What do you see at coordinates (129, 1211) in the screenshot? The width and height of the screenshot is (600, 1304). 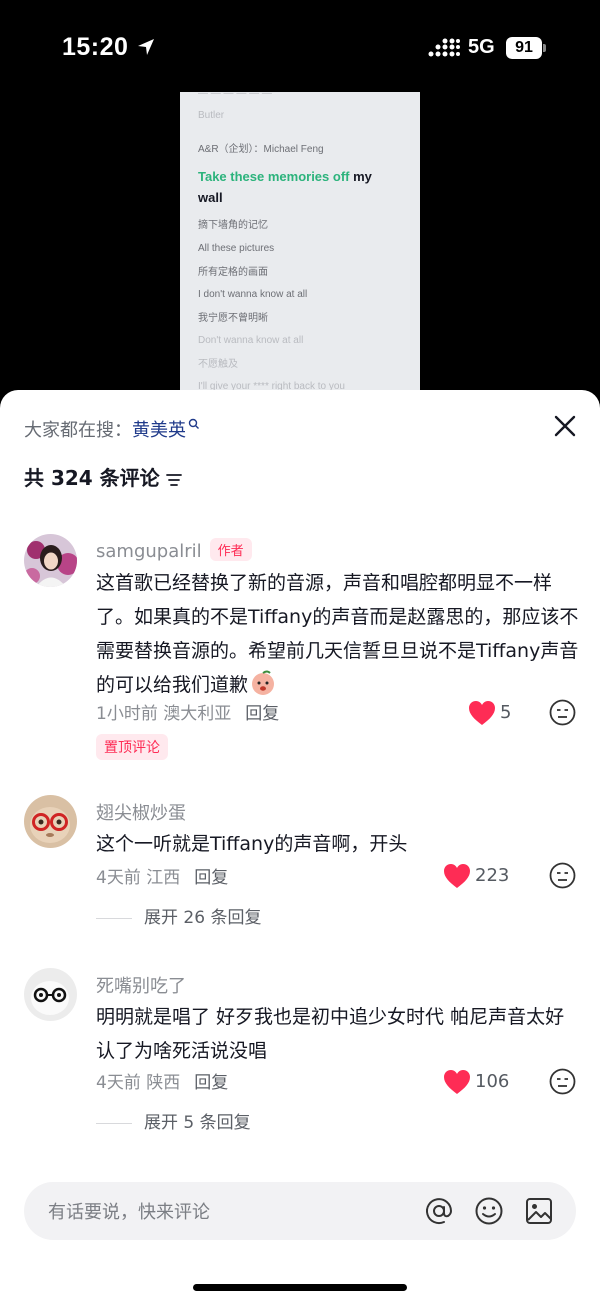 I see `comment-input-placeholder: 有话要说，快来评论` at bounding box center [129, 1211].